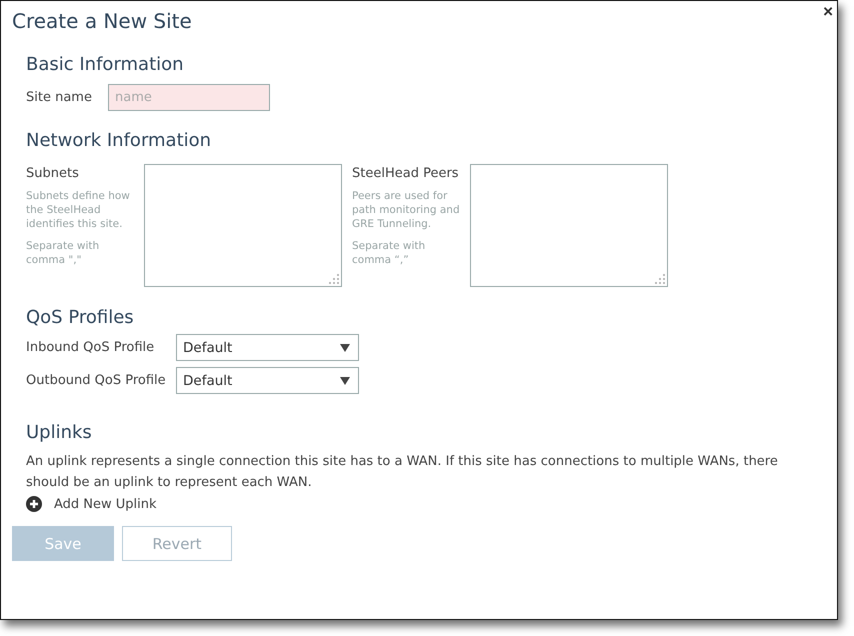  I want to click on uplinks-description: An uplink represents a single connection this site has to a WAN. If this site has connections to multiple WANs, there should be an uplink to represent each WAN., so click(402, 472).